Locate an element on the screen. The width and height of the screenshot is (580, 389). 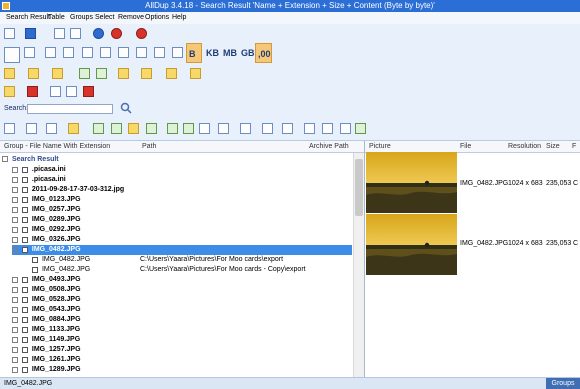
table-row: IMG_0123.JPG is located at coordinates (176, 200).